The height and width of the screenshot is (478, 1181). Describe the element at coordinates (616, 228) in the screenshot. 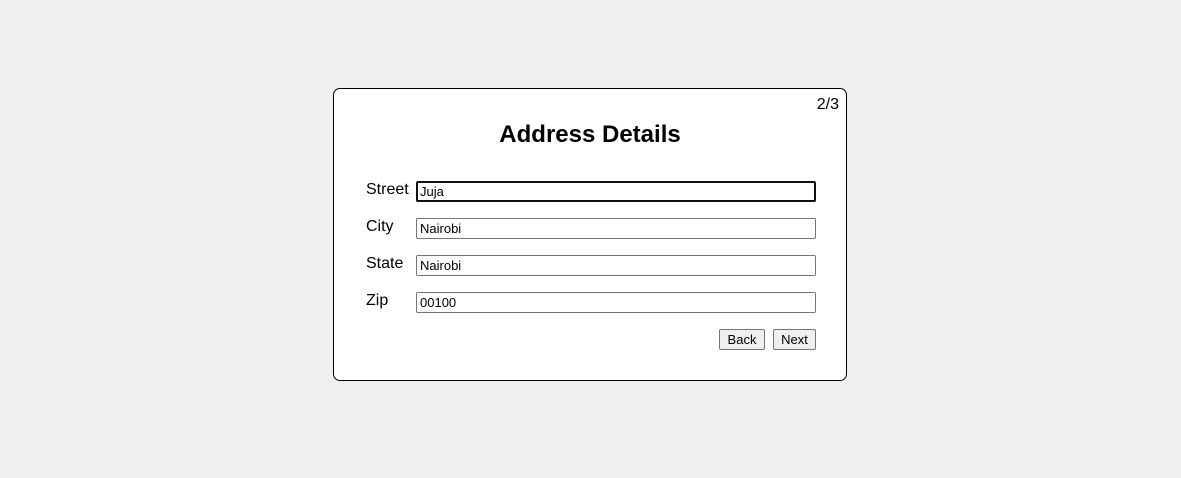

I see `city-input` at that location.